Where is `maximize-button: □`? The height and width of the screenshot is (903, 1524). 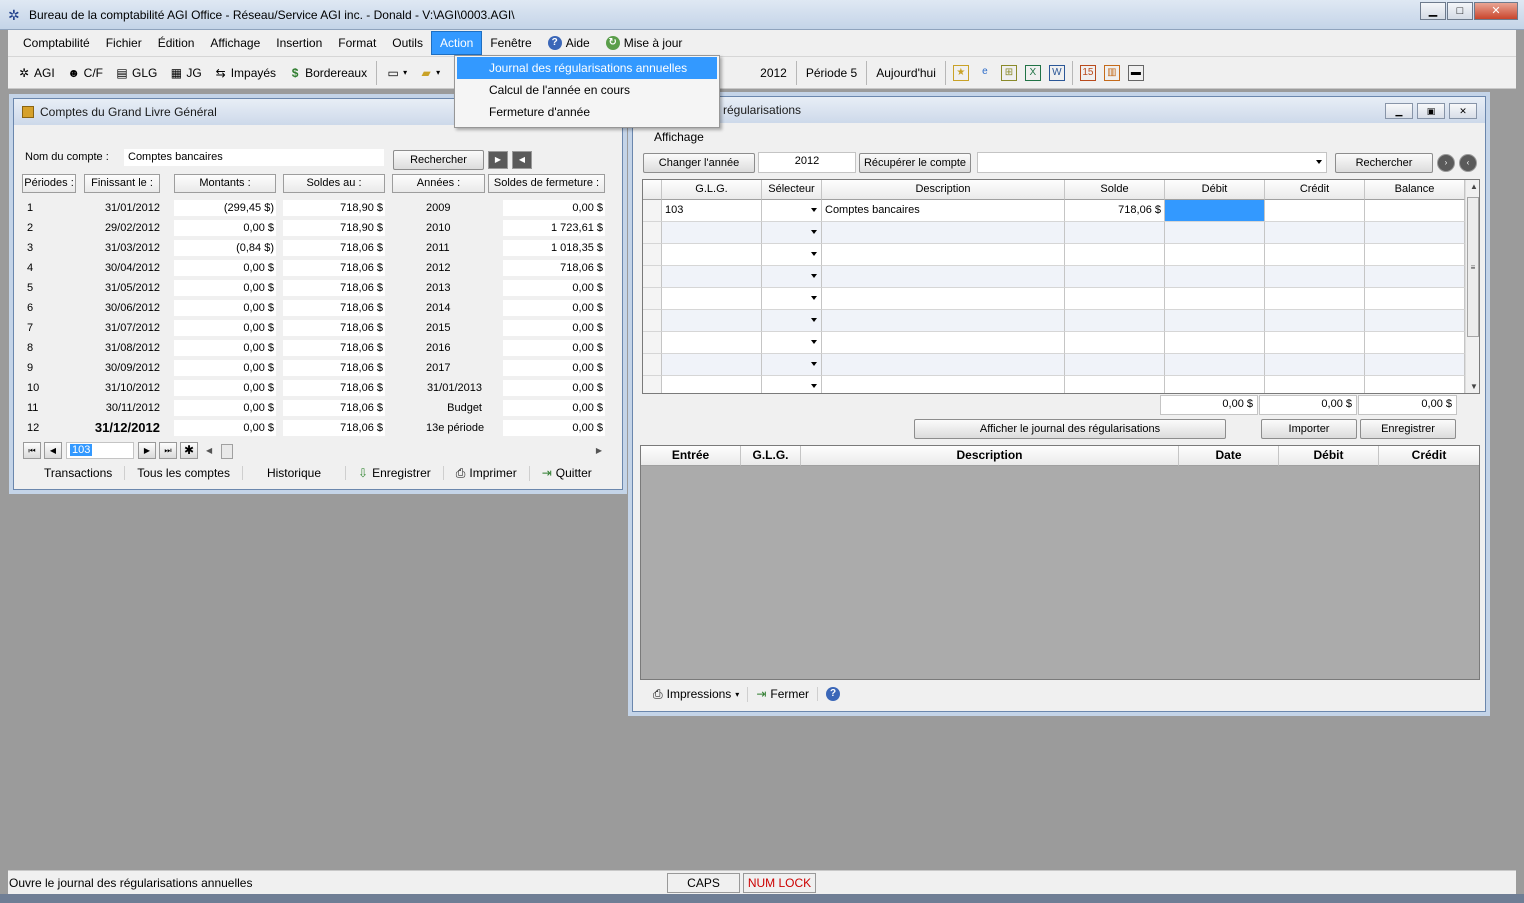
maximize-button: □ is located at coordinates (1460, 11).